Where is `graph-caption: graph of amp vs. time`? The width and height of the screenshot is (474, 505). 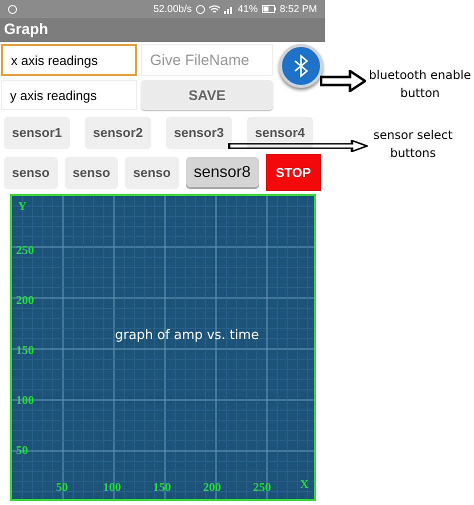 graph-caption: graph of amp vs. time is located at coordinates (187, 336).